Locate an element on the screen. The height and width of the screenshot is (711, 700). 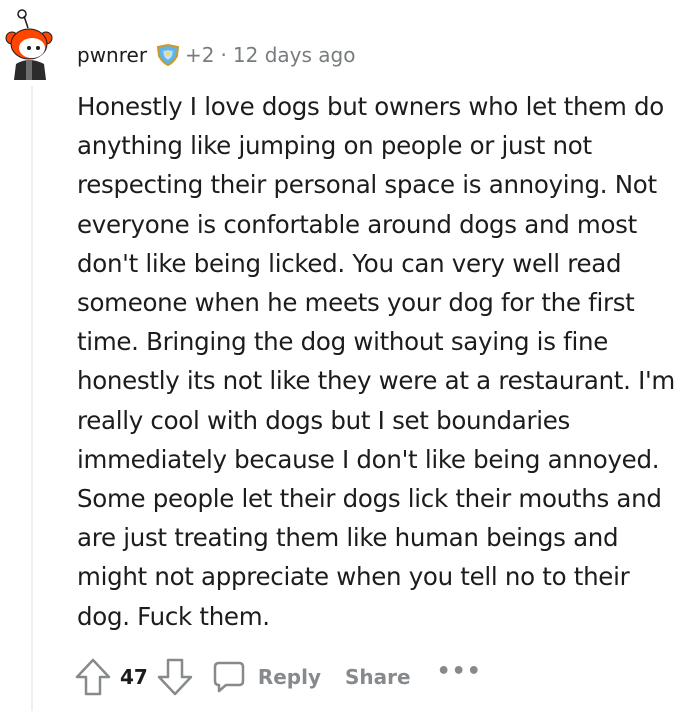
downvote-arrow-icon is located at coordinates (175, 677).